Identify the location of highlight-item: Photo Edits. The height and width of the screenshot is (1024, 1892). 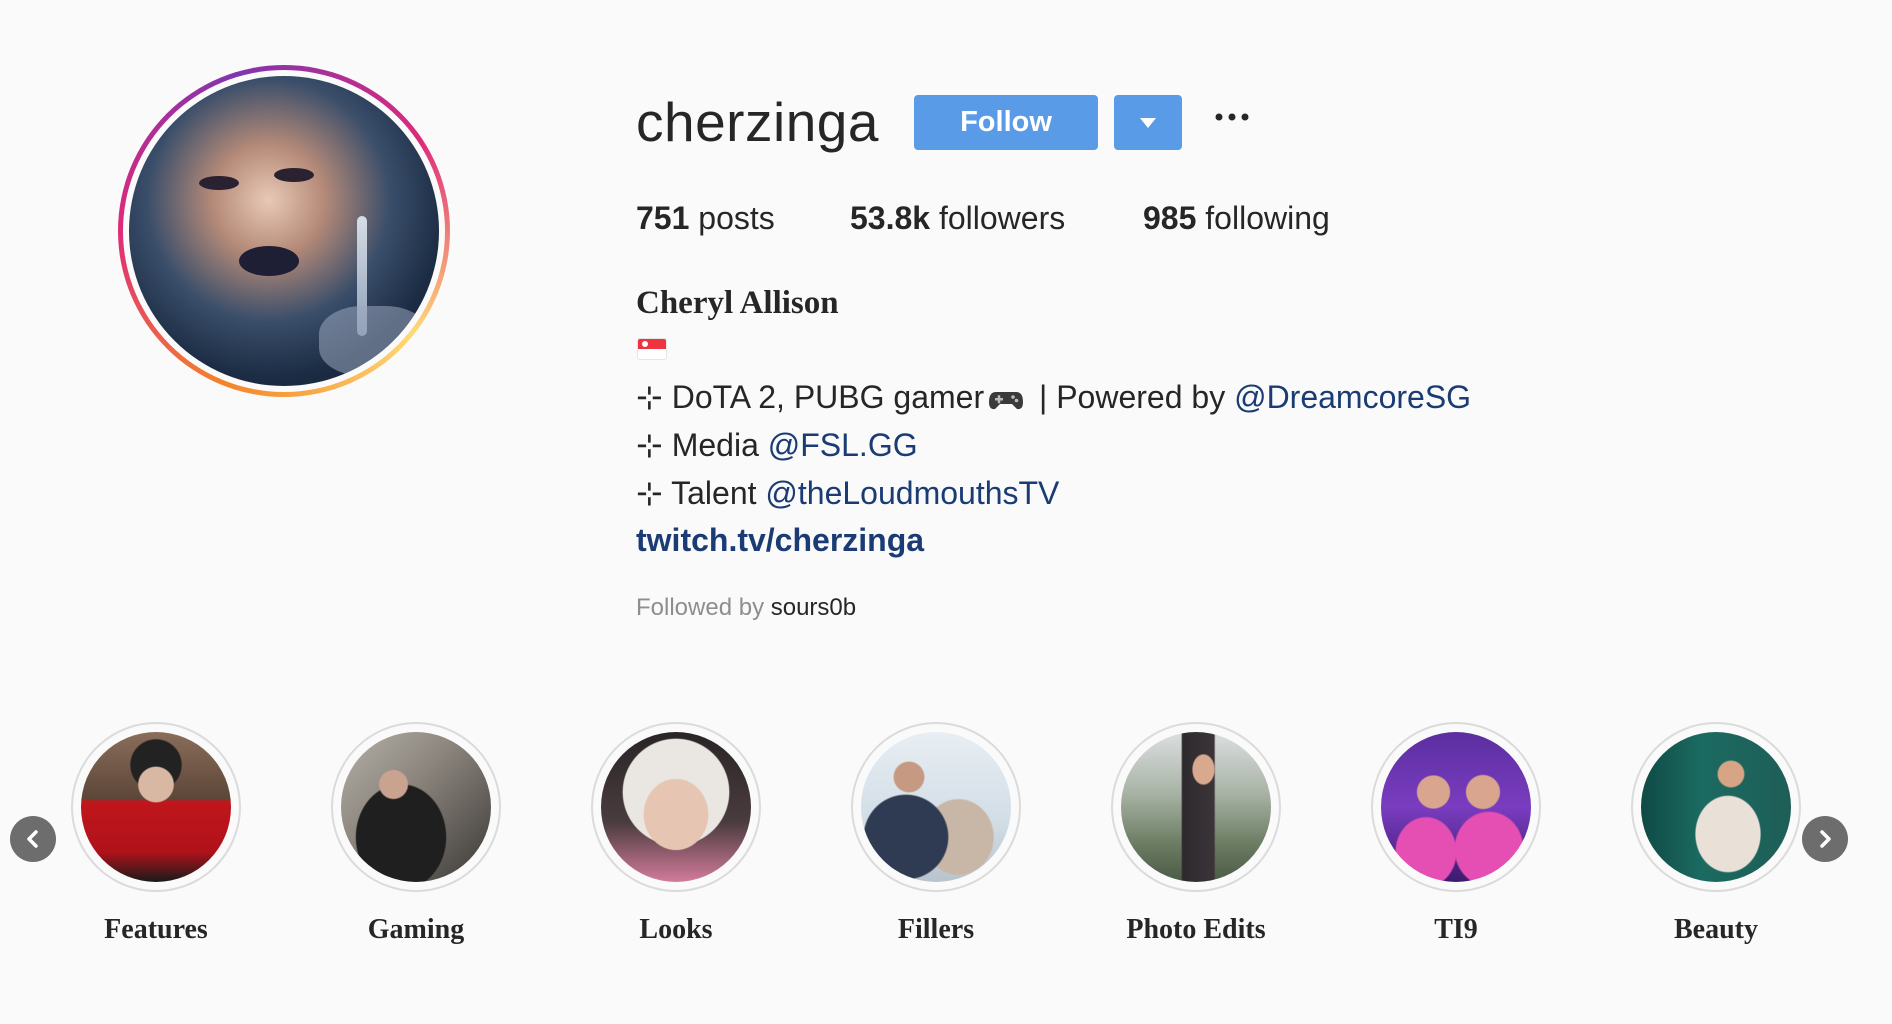
(1196, 834).